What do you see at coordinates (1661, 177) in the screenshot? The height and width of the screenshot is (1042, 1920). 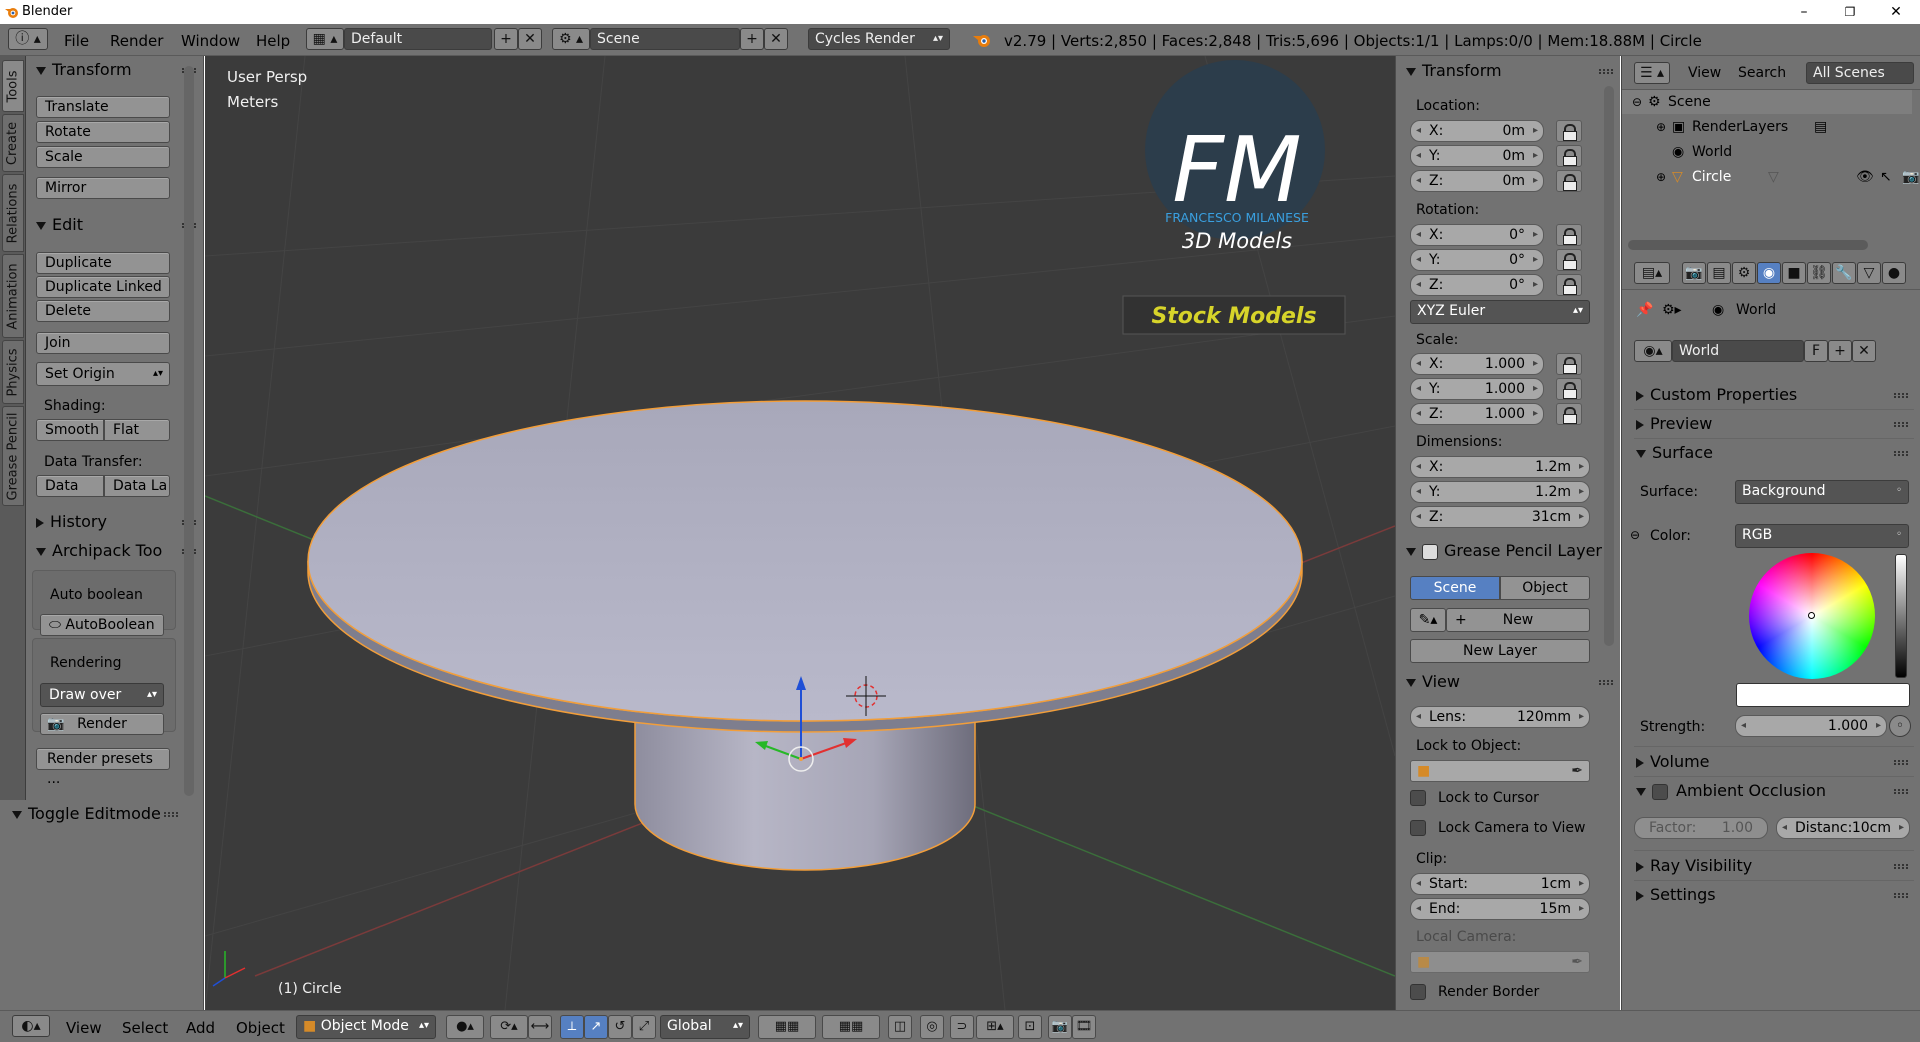 I see `expand-icon: ⊕` at bounding box center [1661, 177].